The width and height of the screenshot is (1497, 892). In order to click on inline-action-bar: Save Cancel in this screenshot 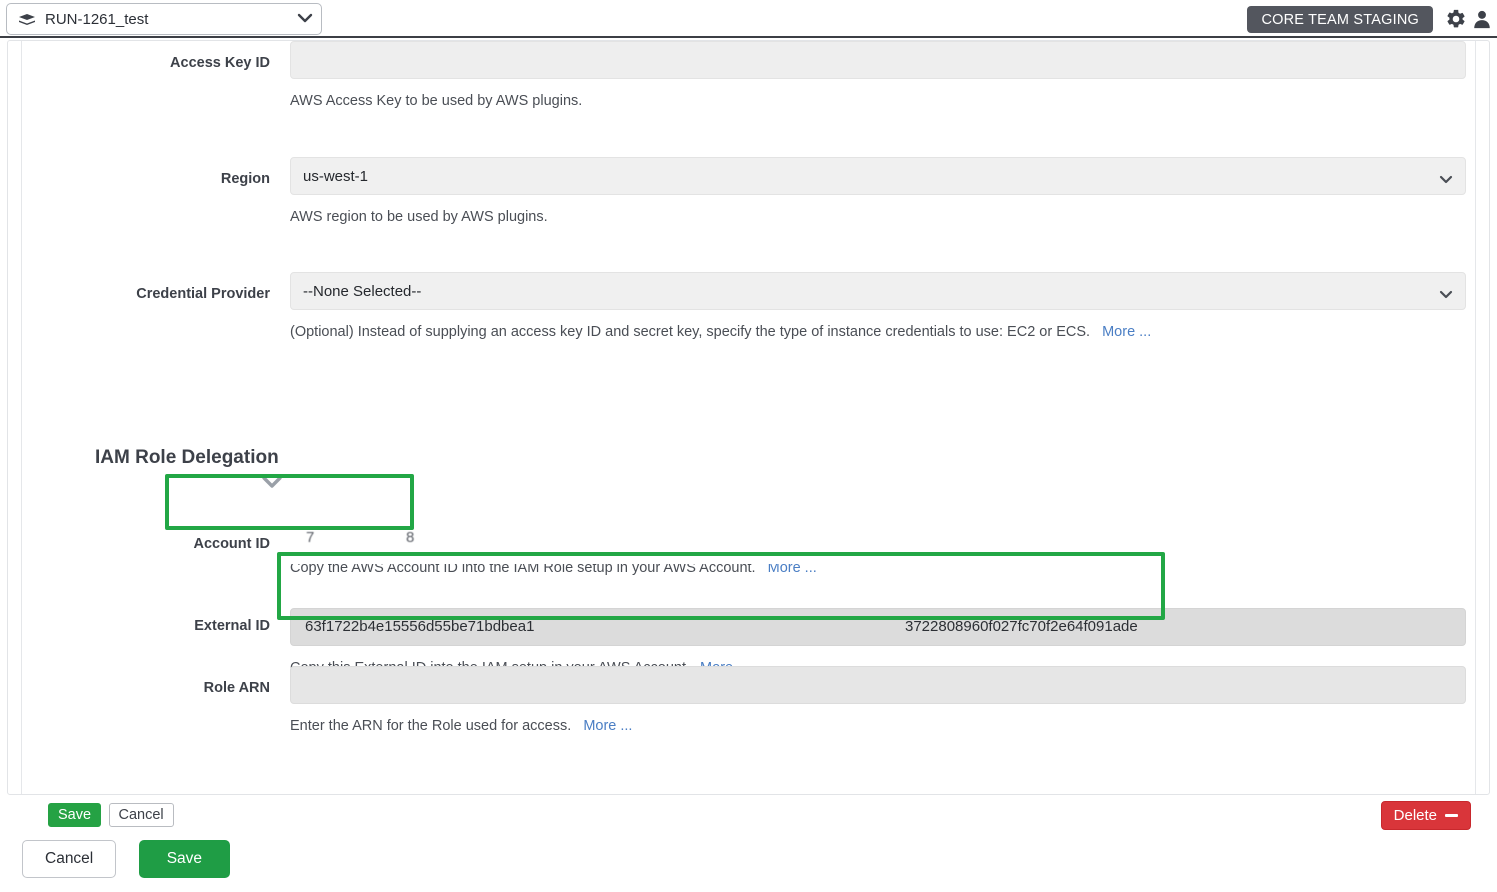, I will do `click(111, 815)`.